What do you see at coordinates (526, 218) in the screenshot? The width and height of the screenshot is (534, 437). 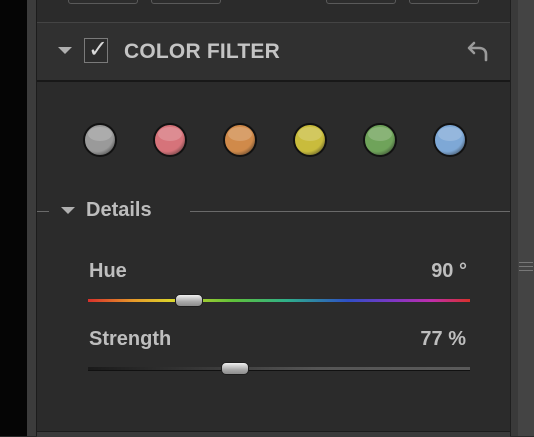 I see `scrollbar` at bounding box center [526, 218].